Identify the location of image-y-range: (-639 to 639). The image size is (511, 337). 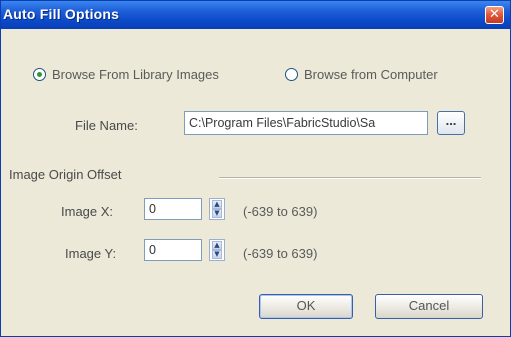
(280, 253).